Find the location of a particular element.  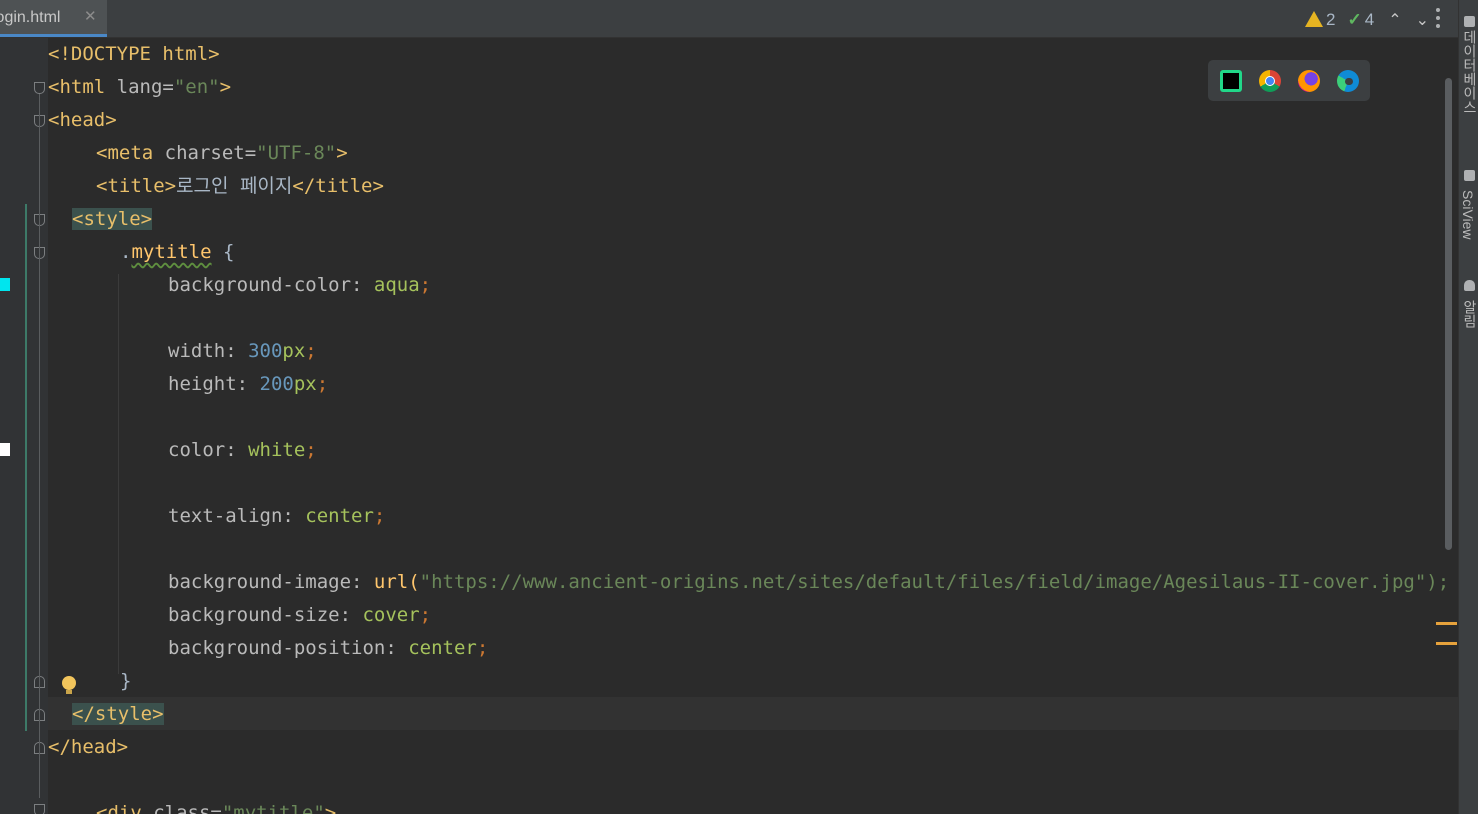

warning-count: 2 is located at coordinates (1331, 19).